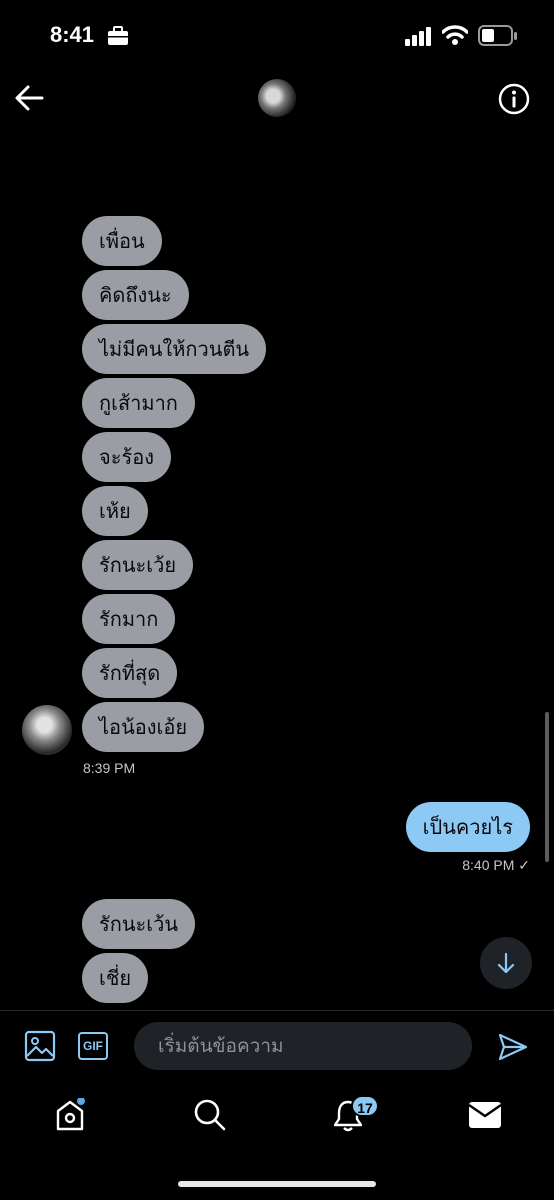  Describe the element at coordinates (29, 98) in the screenshot. I see `back-arrow-icon` at that location.